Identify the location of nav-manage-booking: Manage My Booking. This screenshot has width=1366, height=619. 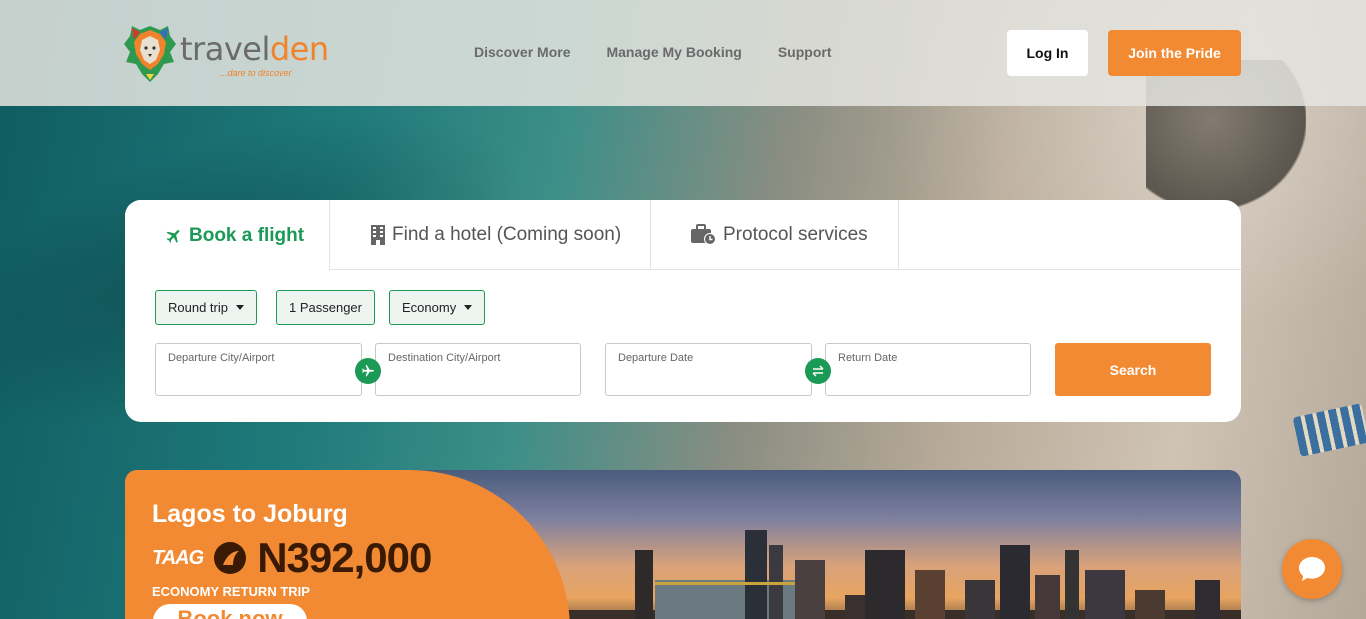
(673, 52).